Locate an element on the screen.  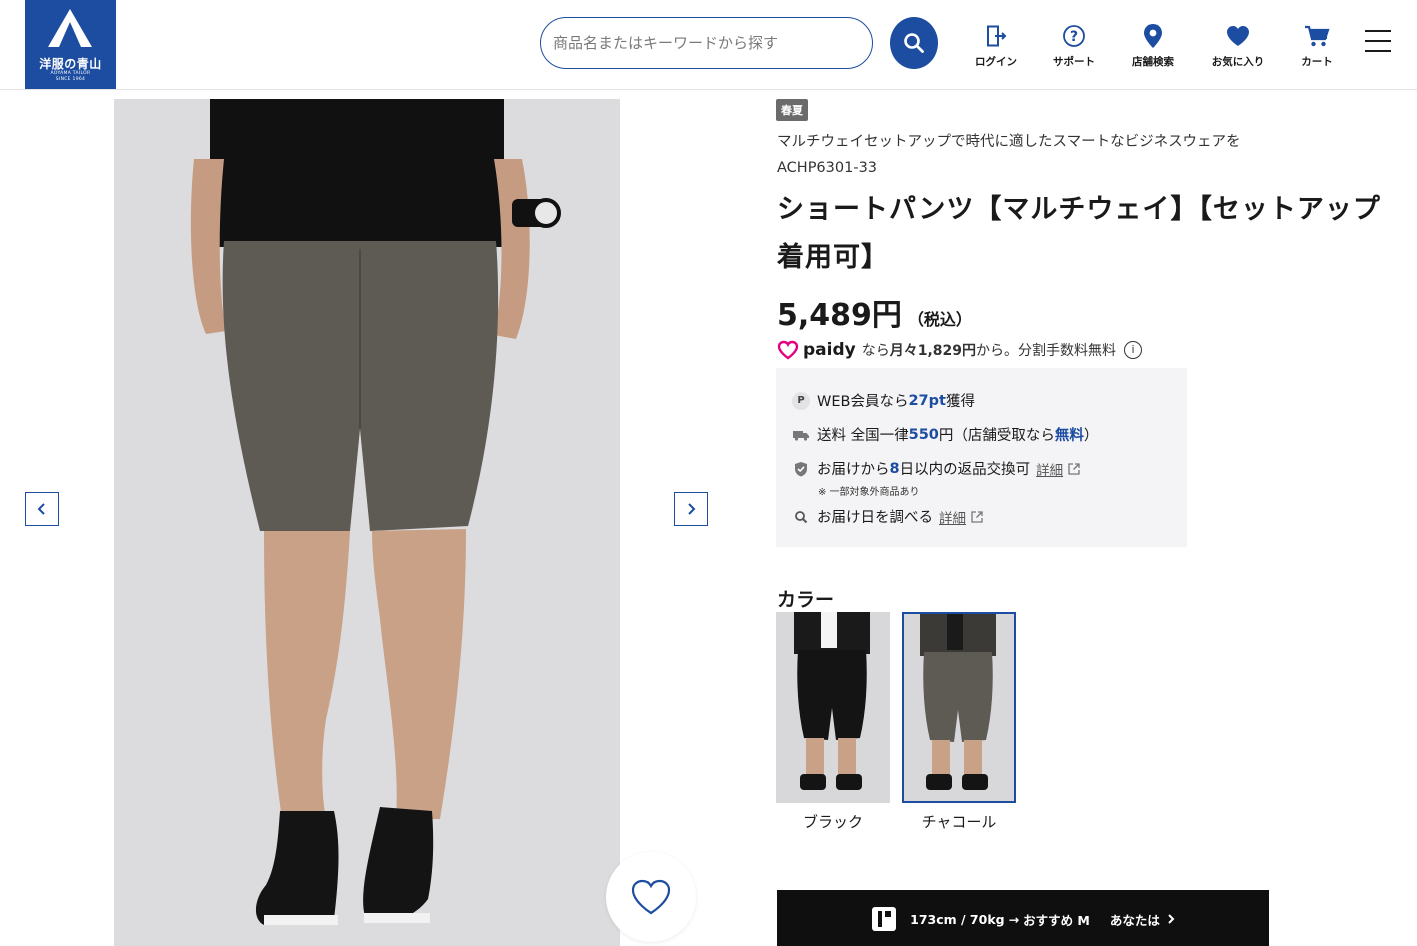
logo-mountain-icon is located at coordinates (70, 28).